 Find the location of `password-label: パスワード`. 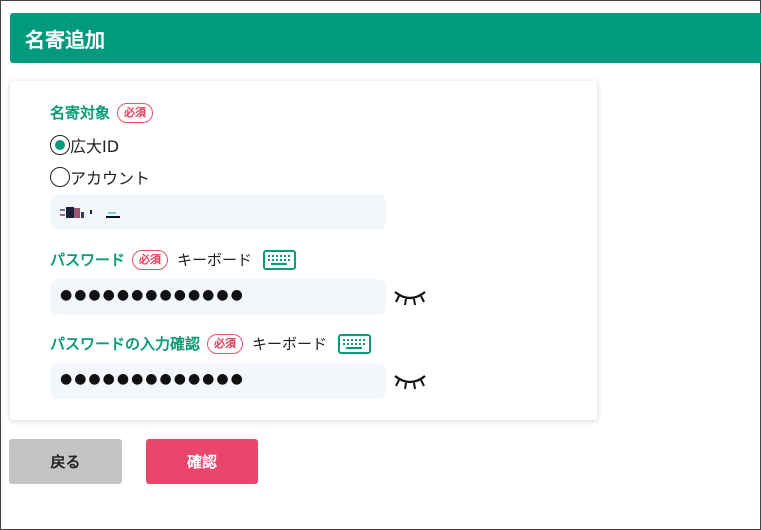

password-label: パスワード is located at coordinates (88, 260).